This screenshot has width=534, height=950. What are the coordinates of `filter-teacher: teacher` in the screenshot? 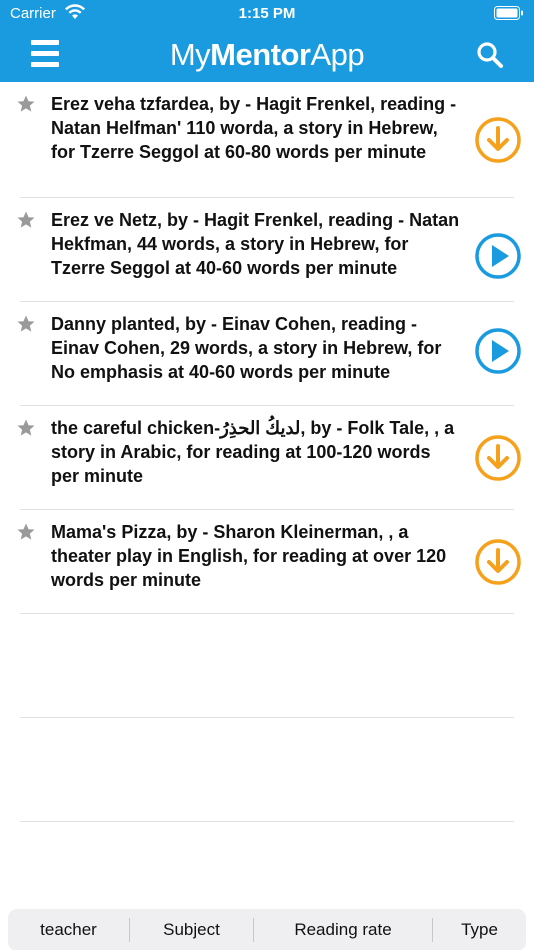 It's located at (68, 929).